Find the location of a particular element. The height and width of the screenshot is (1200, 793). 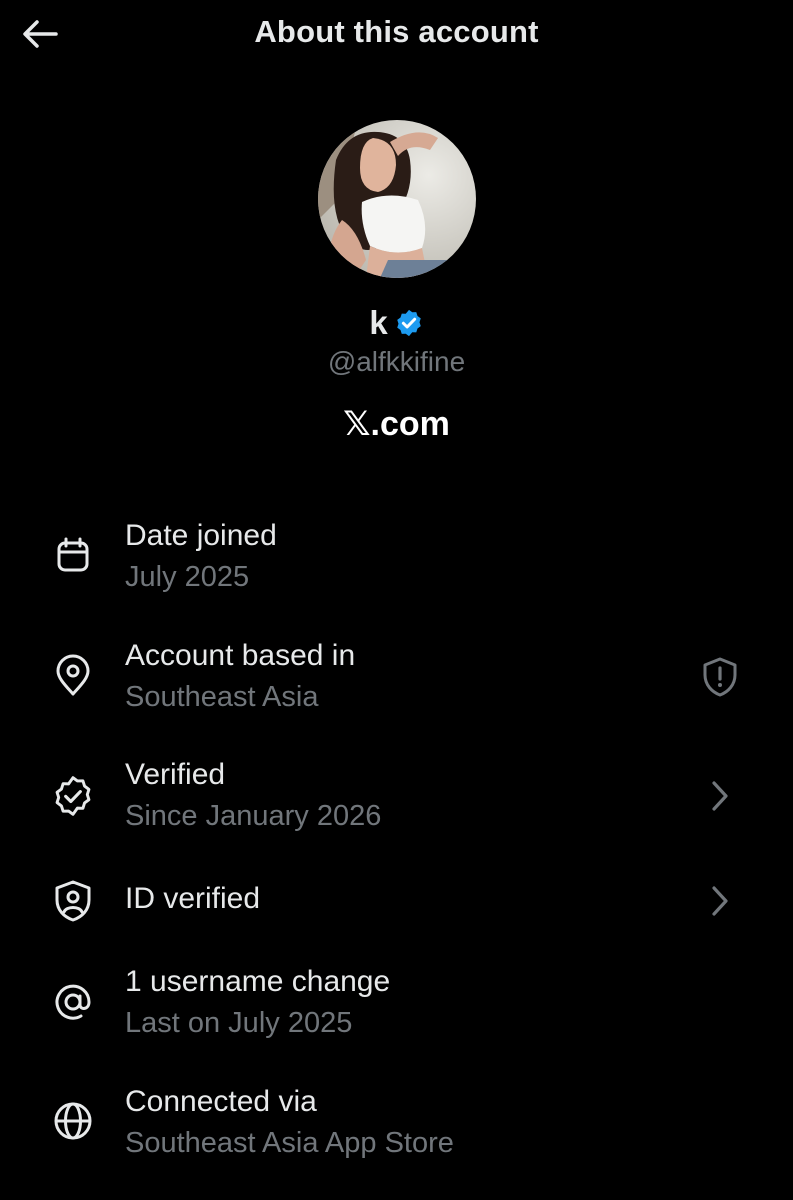

avatar is located at coordinates (397, 199).